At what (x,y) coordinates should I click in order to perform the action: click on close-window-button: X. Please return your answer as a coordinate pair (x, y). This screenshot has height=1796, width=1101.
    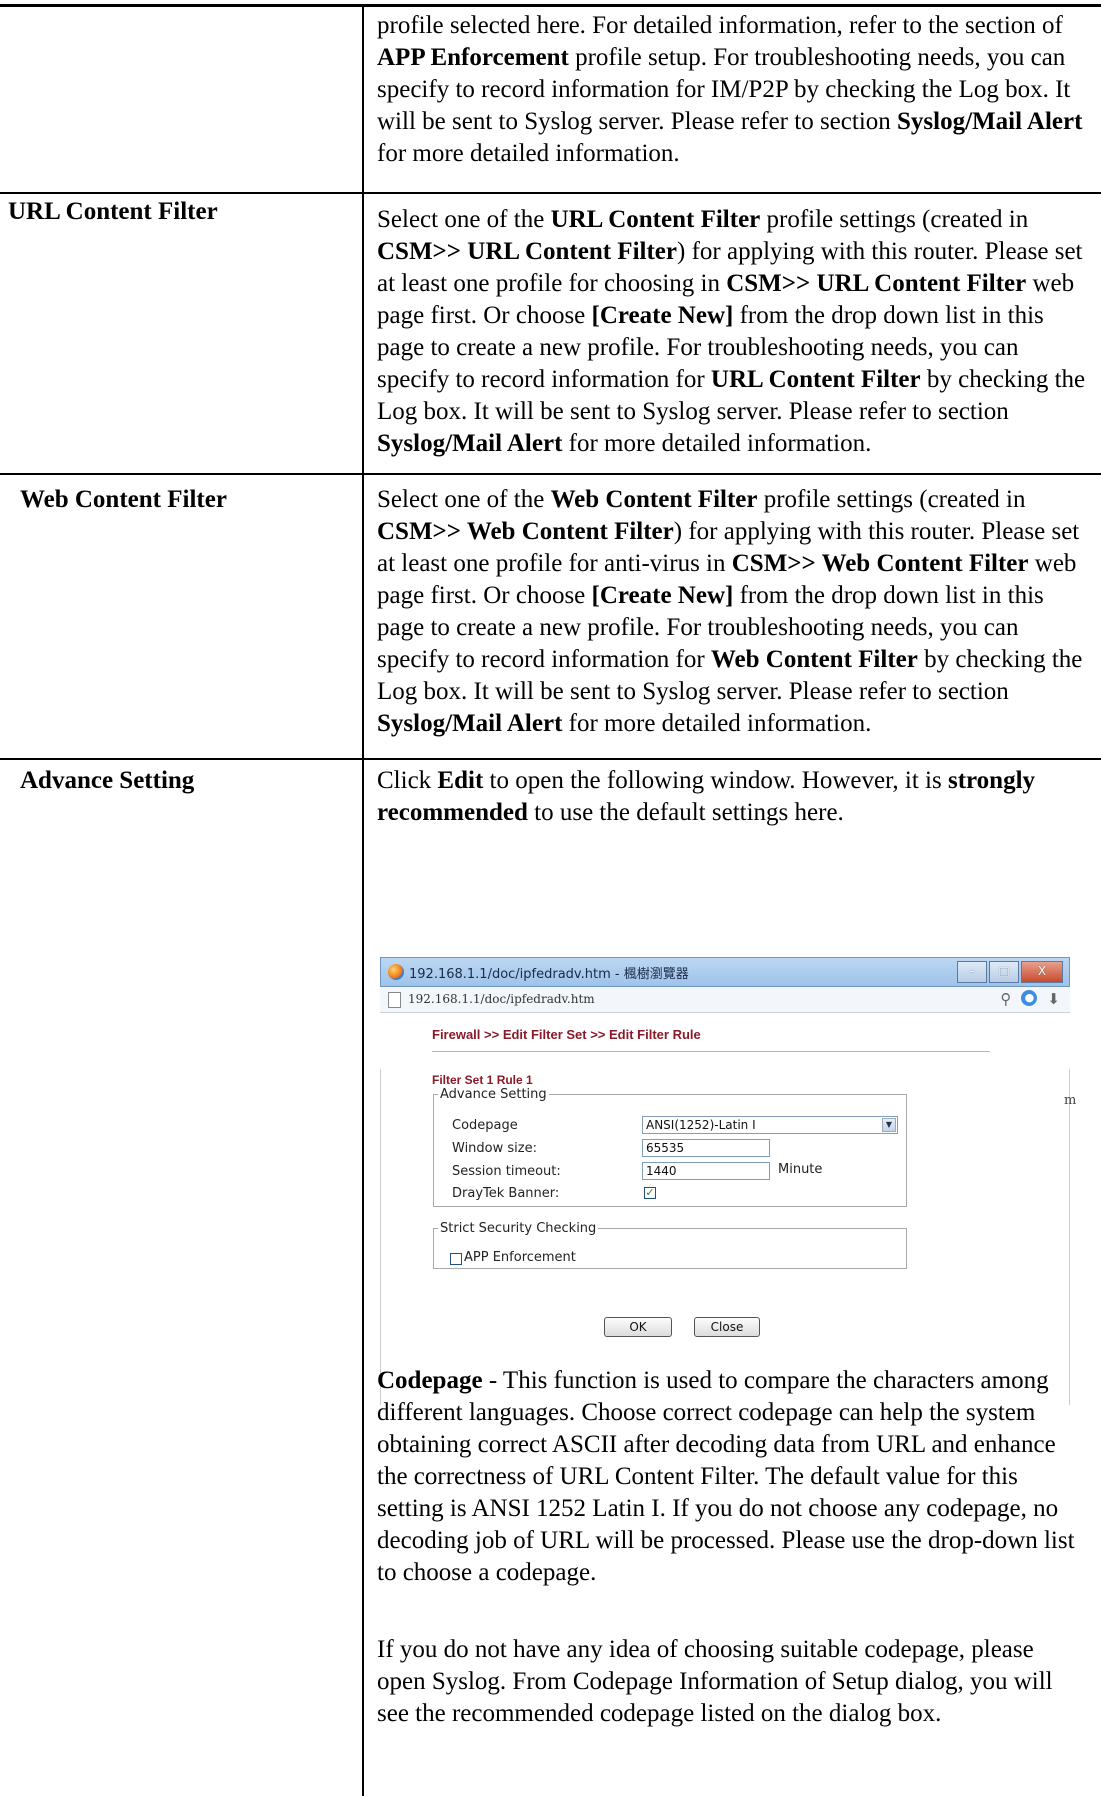
    Looking at the image, I should click on (1042, 972).